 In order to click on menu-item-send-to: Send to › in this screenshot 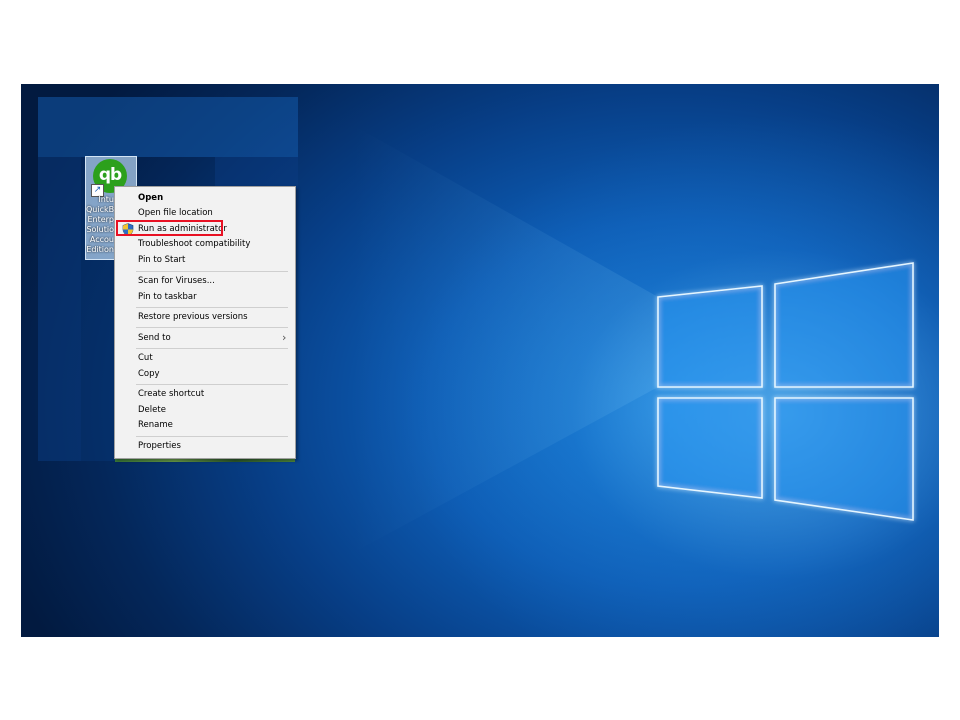, I will do `click(205, 338)`.